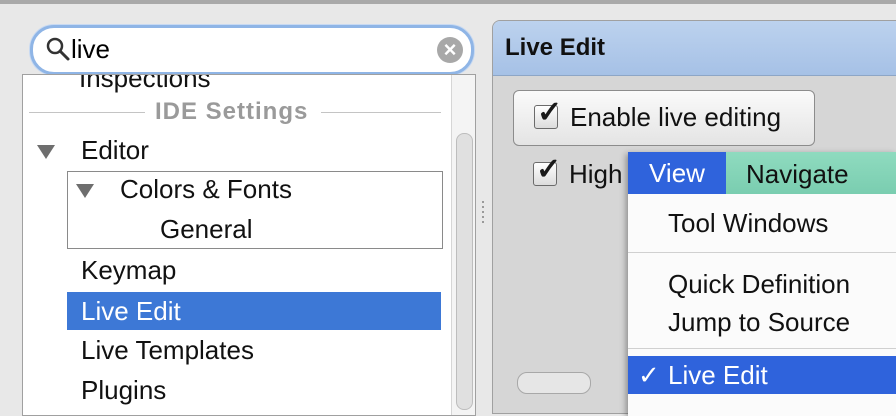  What do you see at coordinates (677, 173) in the screenshot?
I see `menu-view: View` at bounding box center [677, 173].